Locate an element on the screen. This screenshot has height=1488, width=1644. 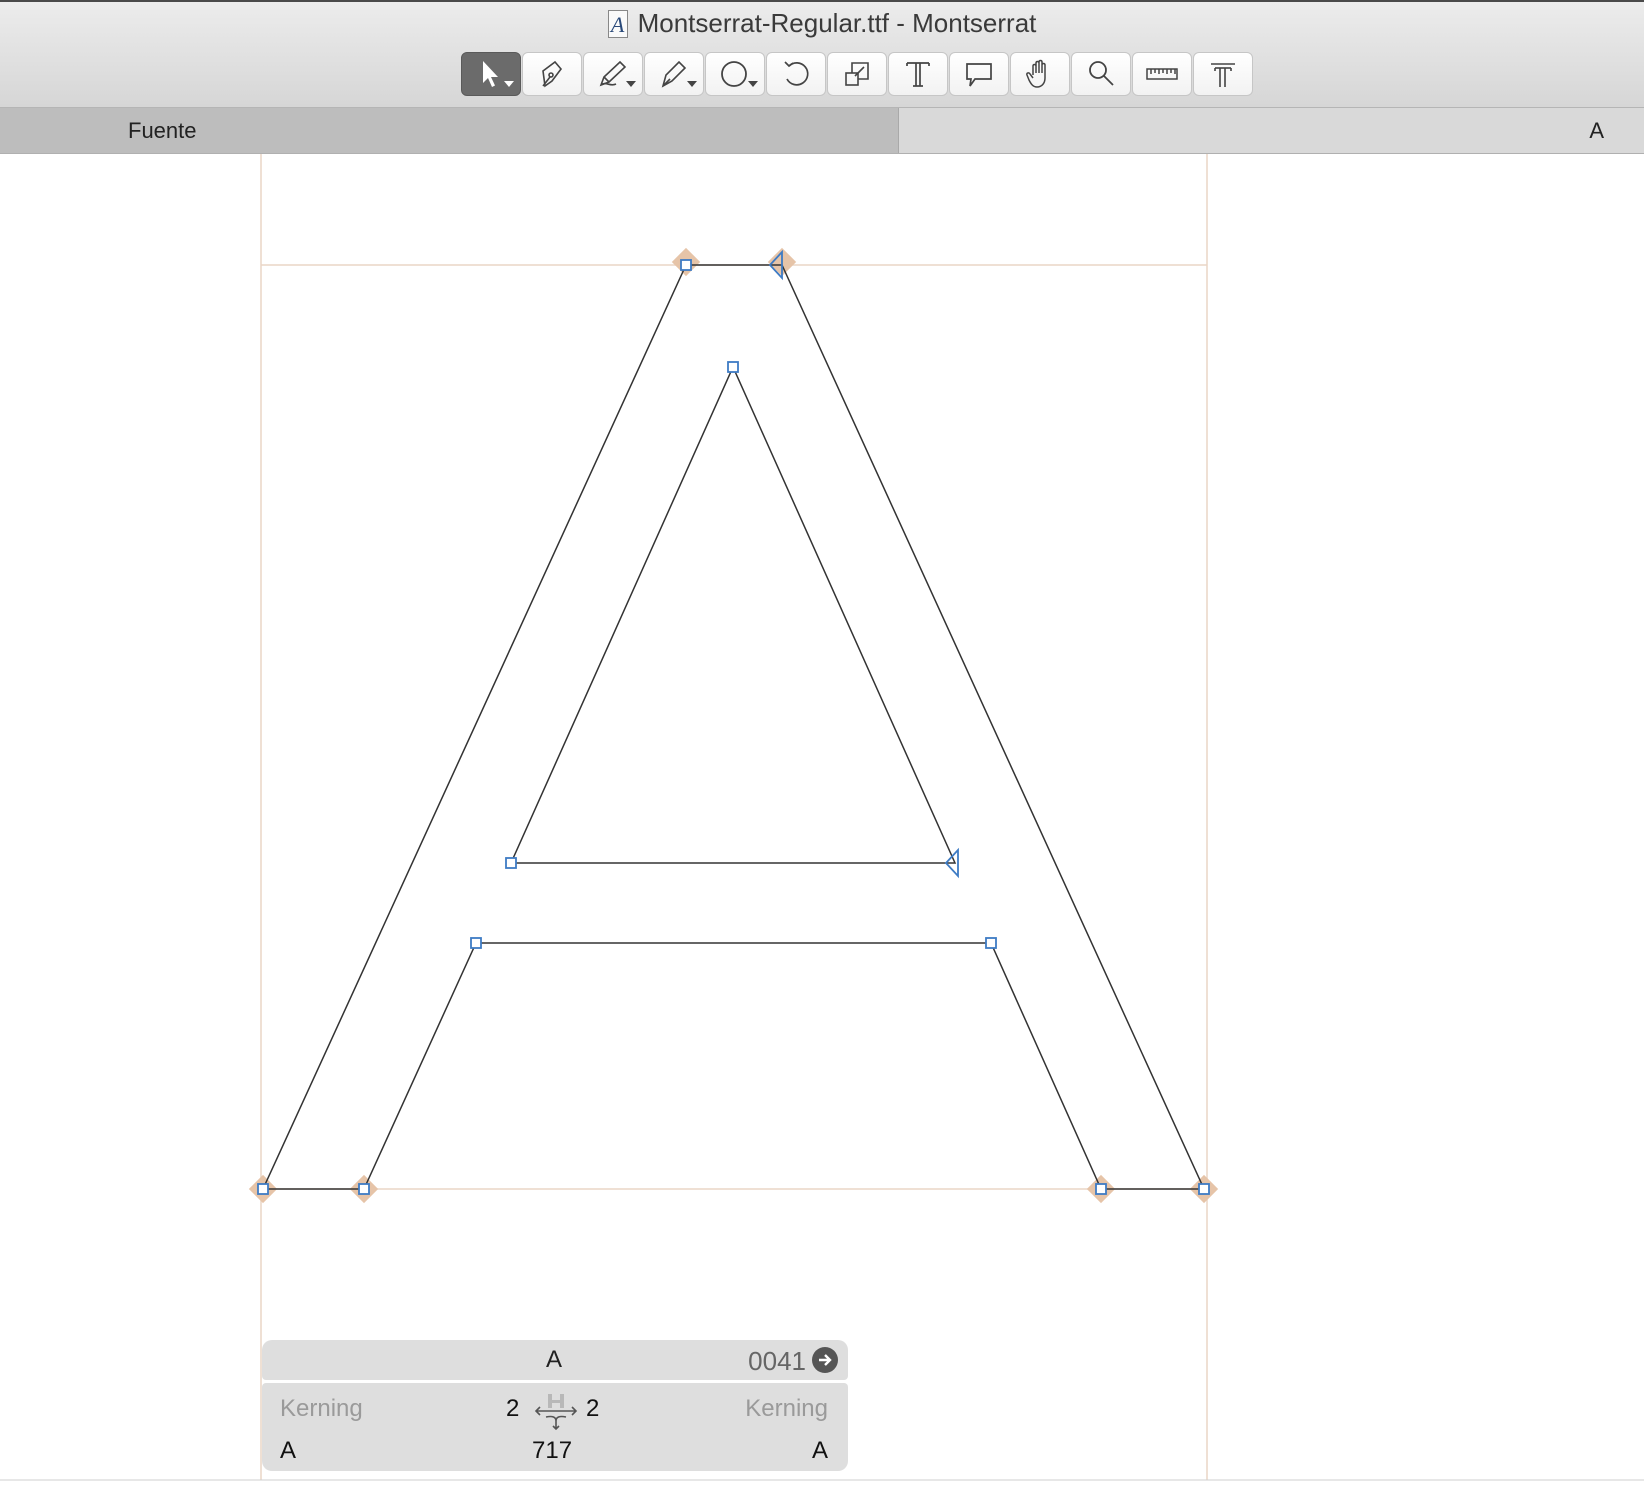
pen-nib-icon is located at coordinates (552, 74).